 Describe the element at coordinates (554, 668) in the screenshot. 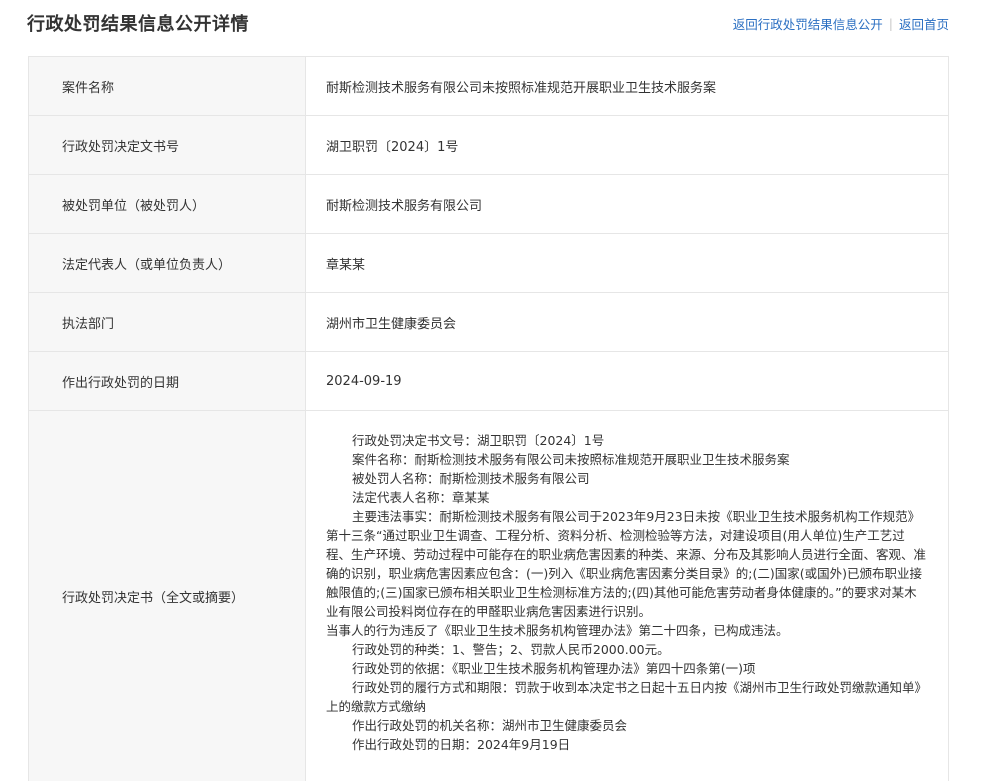

I see `decision-paragraph: 行政处罚的依据：《职业卫生技术服务机构管理办法》第四十四条第(一)项` at that location.